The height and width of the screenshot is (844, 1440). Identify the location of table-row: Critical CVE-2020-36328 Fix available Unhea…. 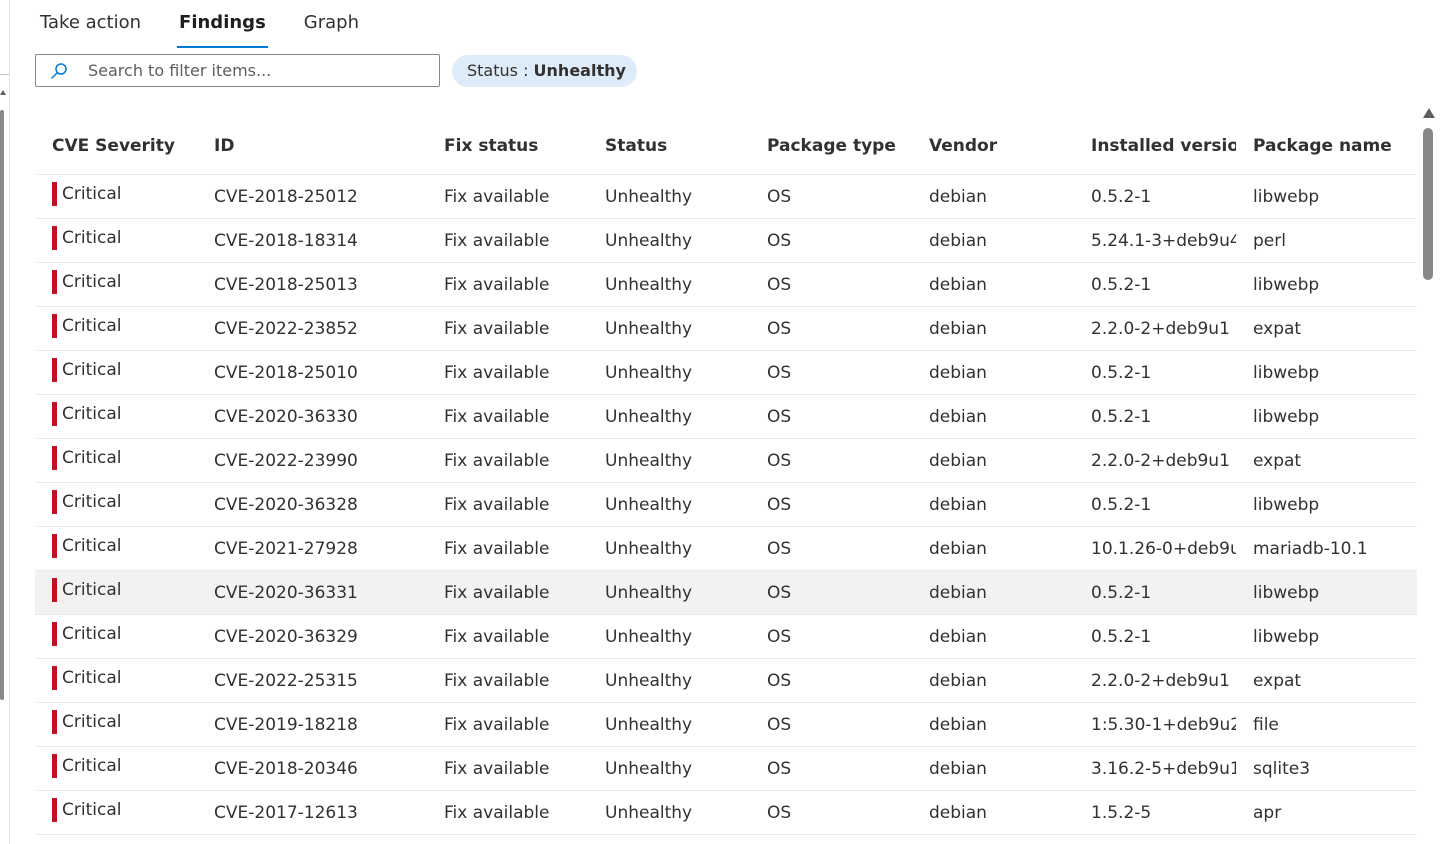
(726, 504).